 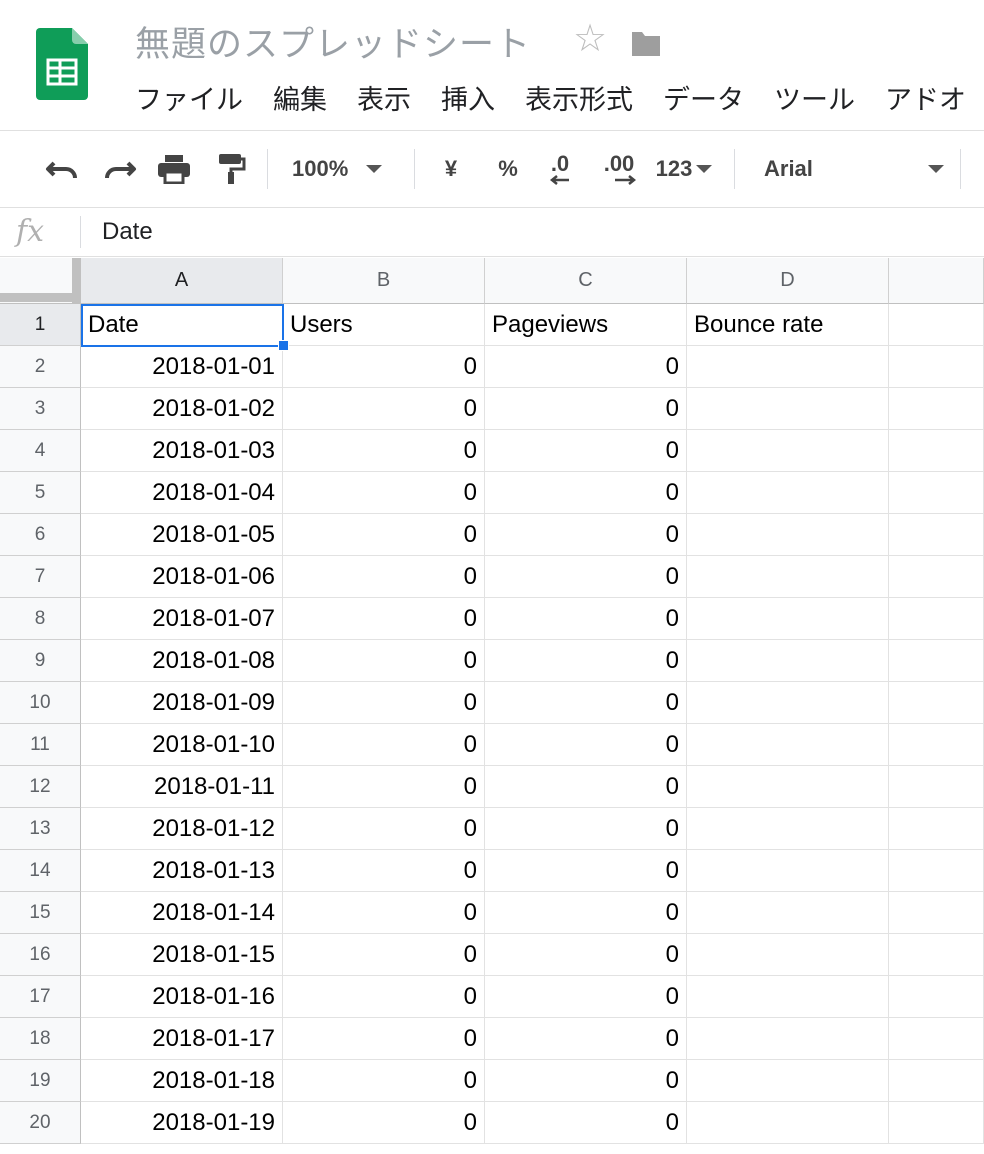 What do you see at coordinates (300, 100) in the screenshot?
I see `menu-edit: 編集` at bounding box center [300, 100].